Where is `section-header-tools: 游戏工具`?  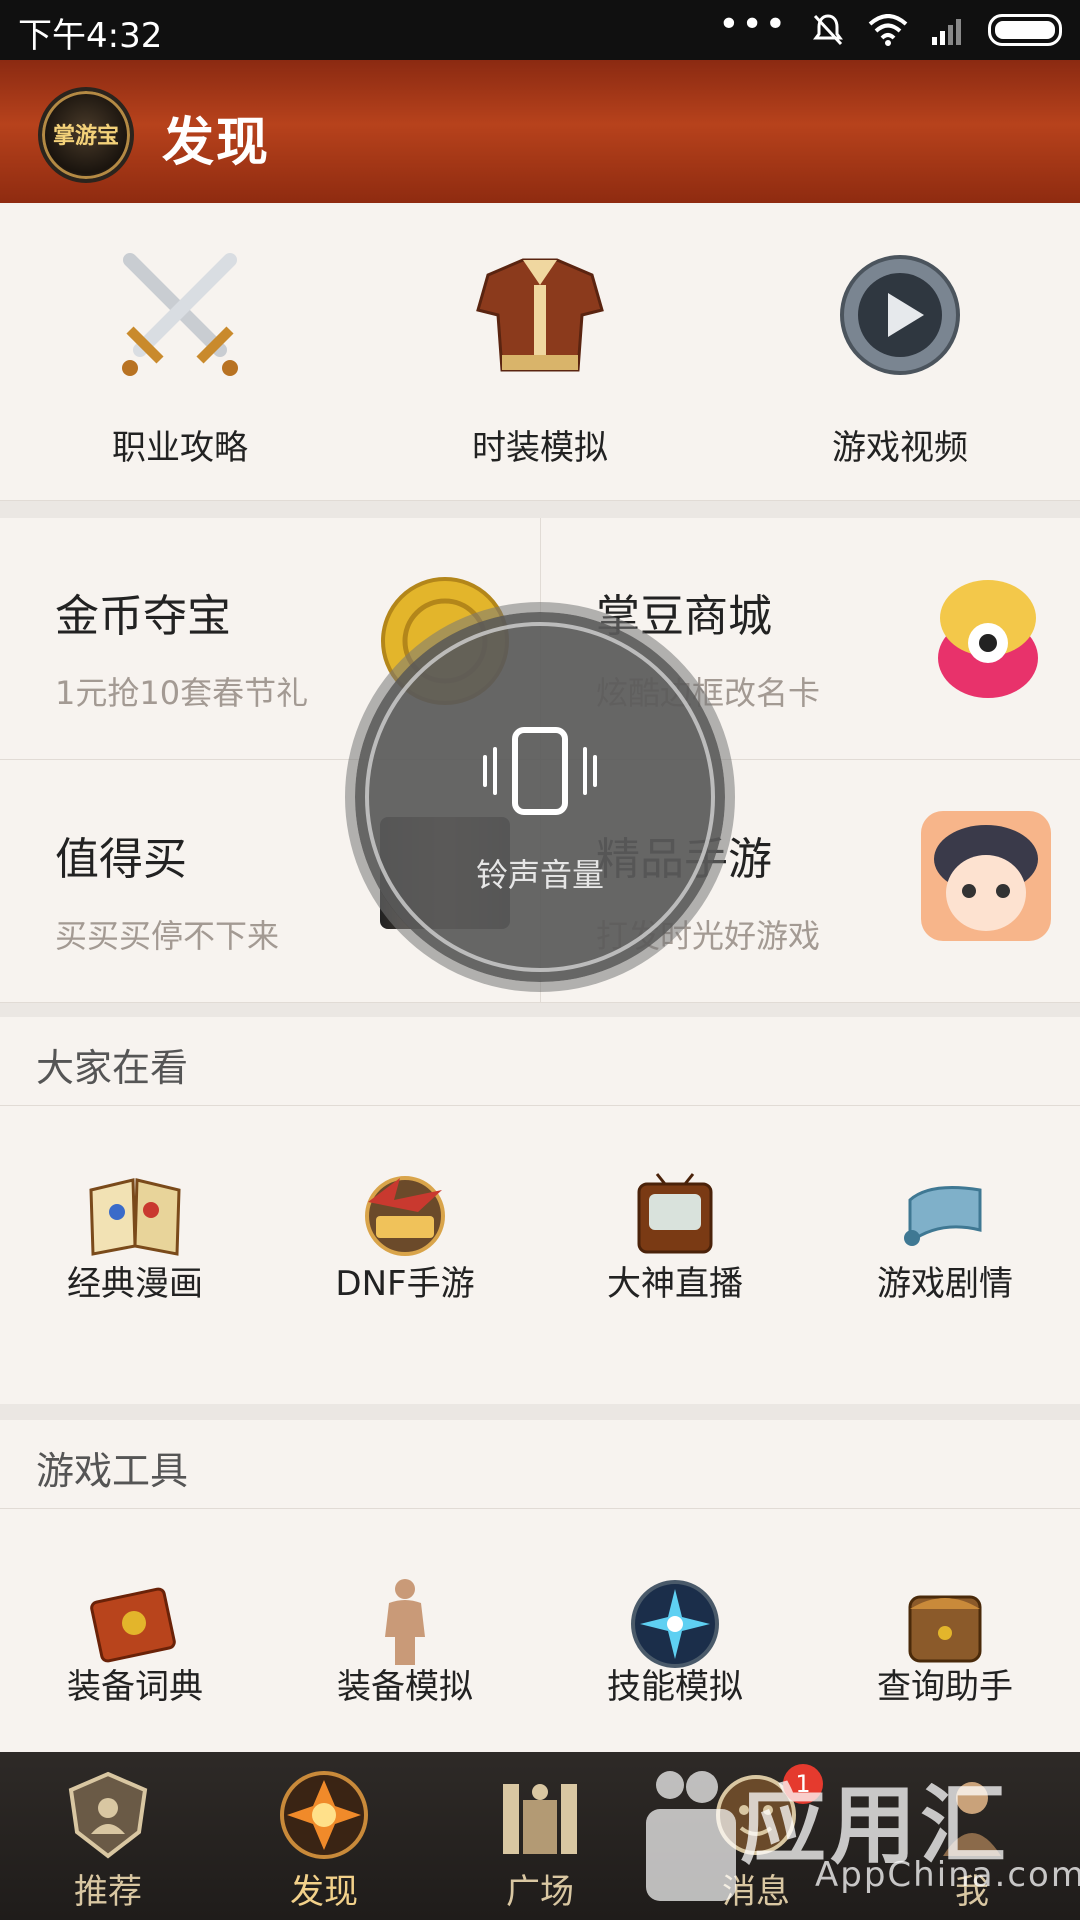 section-header-tools: 游戏工具 is located at coordinates (540, 1464).